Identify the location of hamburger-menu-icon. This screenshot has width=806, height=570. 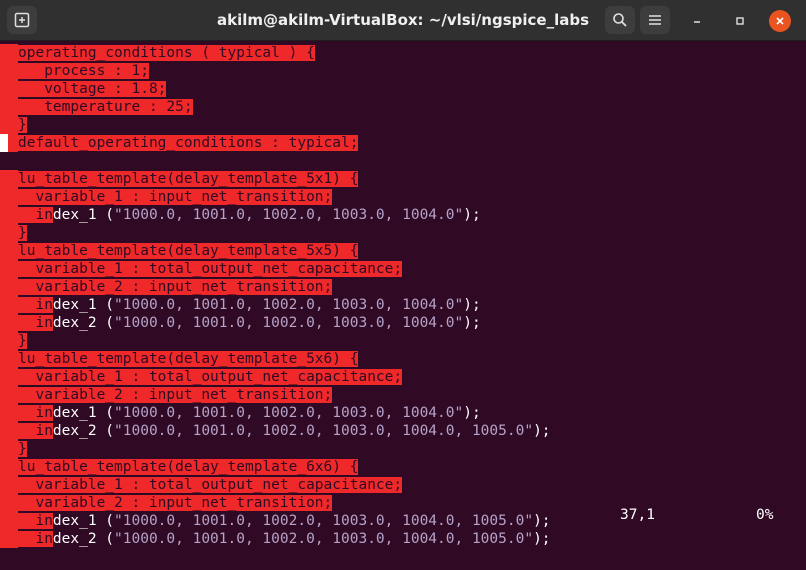
(655, 20).